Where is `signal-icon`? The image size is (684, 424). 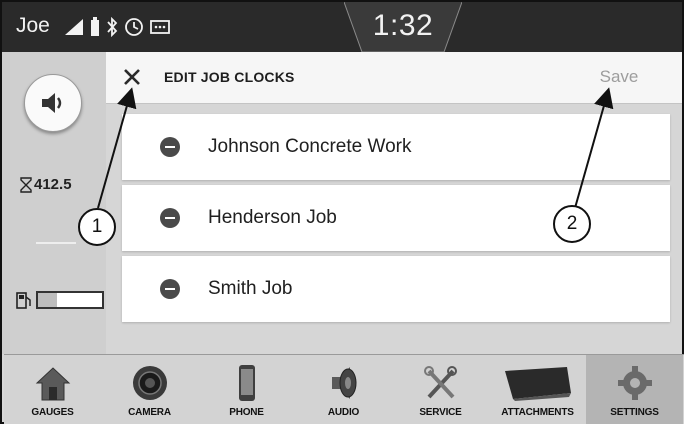 signal-icon is located at coordinates (74, 27).